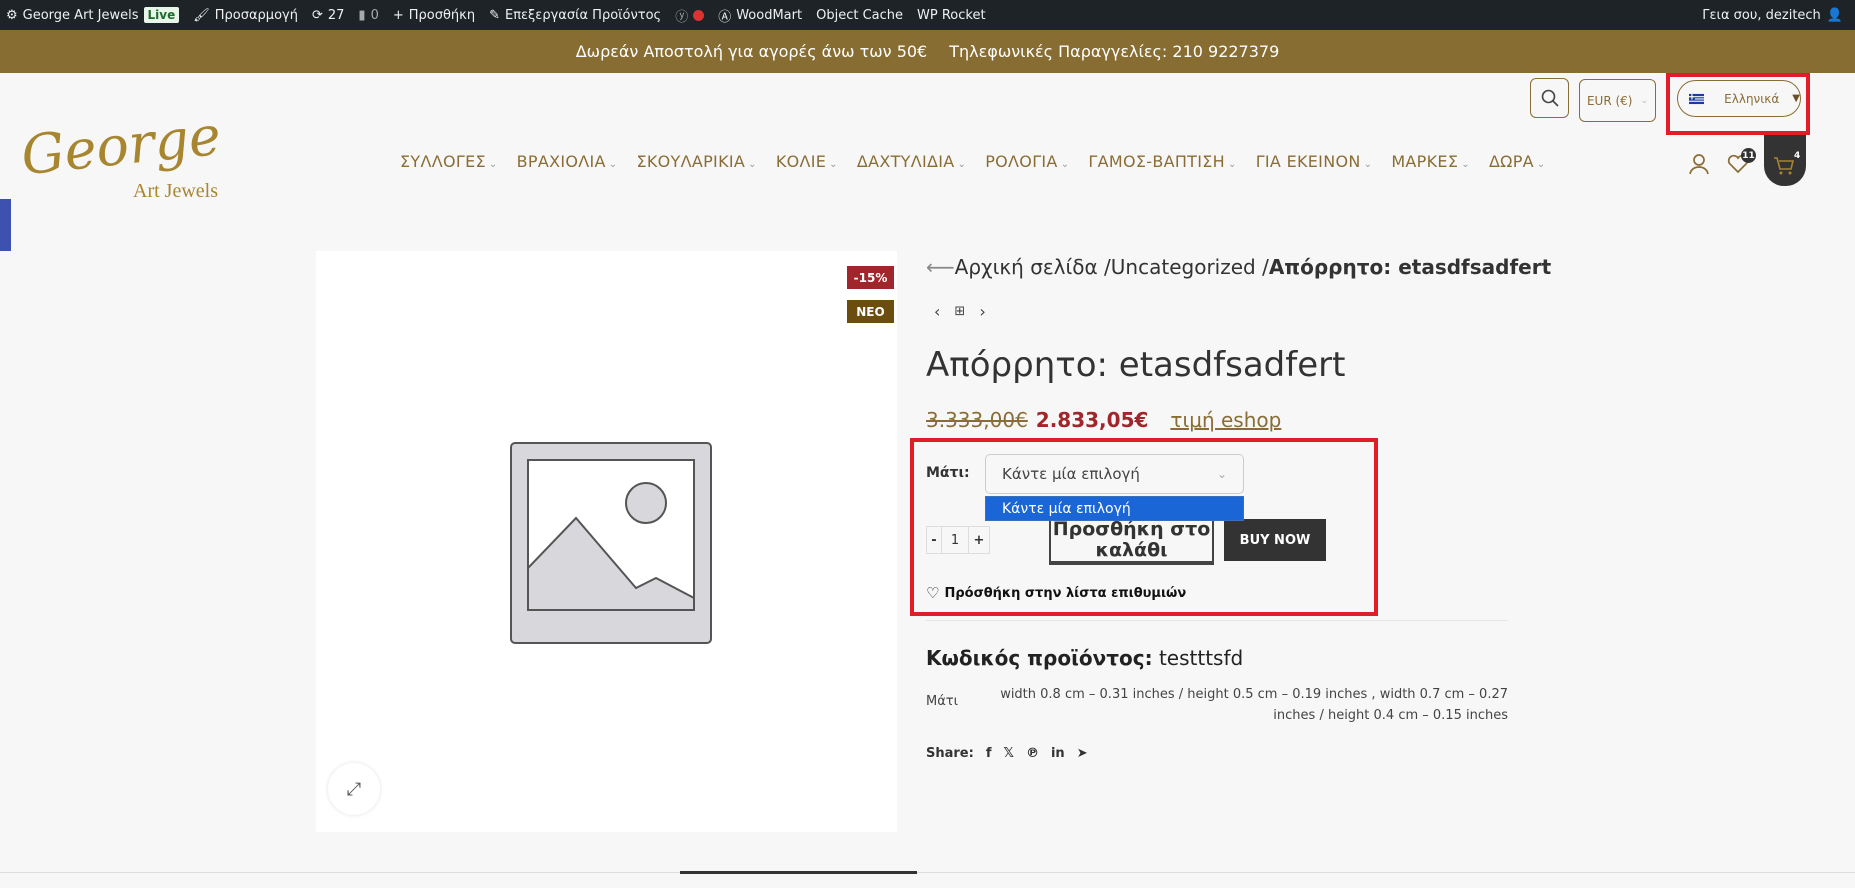  What do you see at coordinates (434, 15) in the screenshot?
I see `admin-new: + Προσθήκη` at bounding box center [434, 15].